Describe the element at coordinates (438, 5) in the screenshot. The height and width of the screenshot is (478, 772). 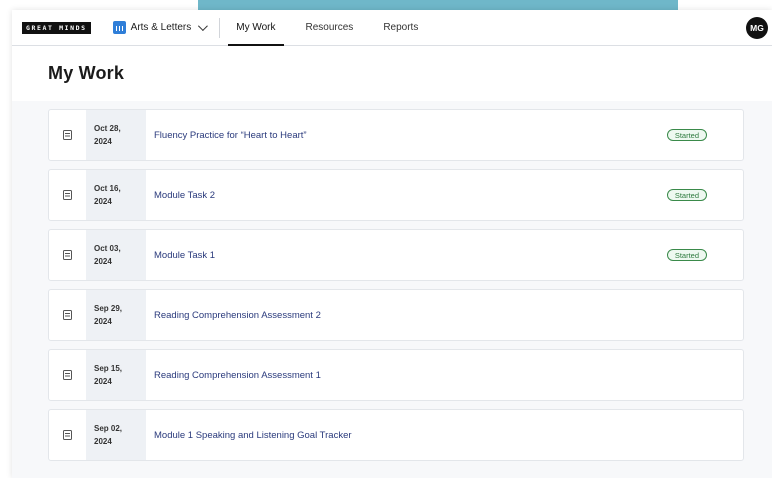
I see `top-accent-bar` at that location.